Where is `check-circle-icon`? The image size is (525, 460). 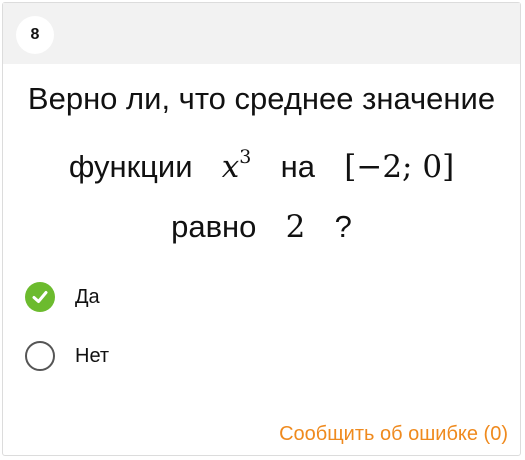
check-circle-icon is located at coordinates (40, 297).